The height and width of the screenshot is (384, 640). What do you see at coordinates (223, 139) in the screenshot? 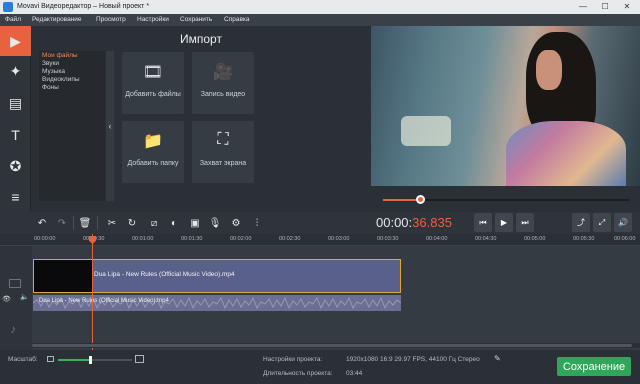
I see `screen-capture-icon: ⛶` at bounding box center [223, 139].